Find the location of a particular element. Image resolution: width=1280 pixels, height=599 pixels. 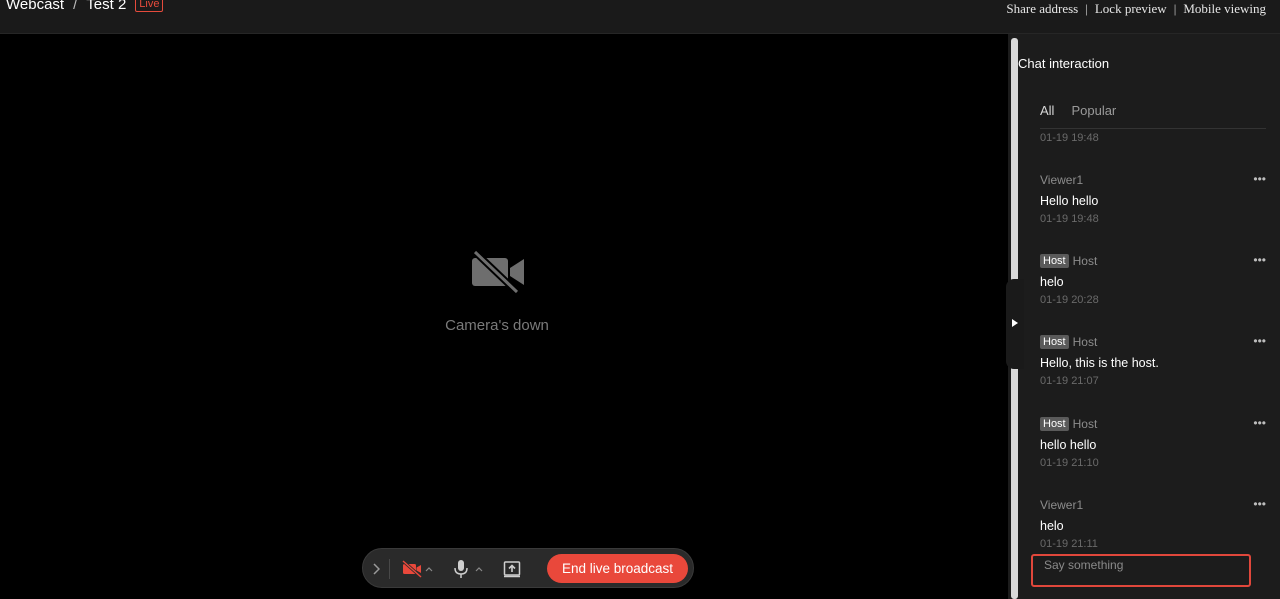

camera-toggle-button is located at coordinates (418, 569).